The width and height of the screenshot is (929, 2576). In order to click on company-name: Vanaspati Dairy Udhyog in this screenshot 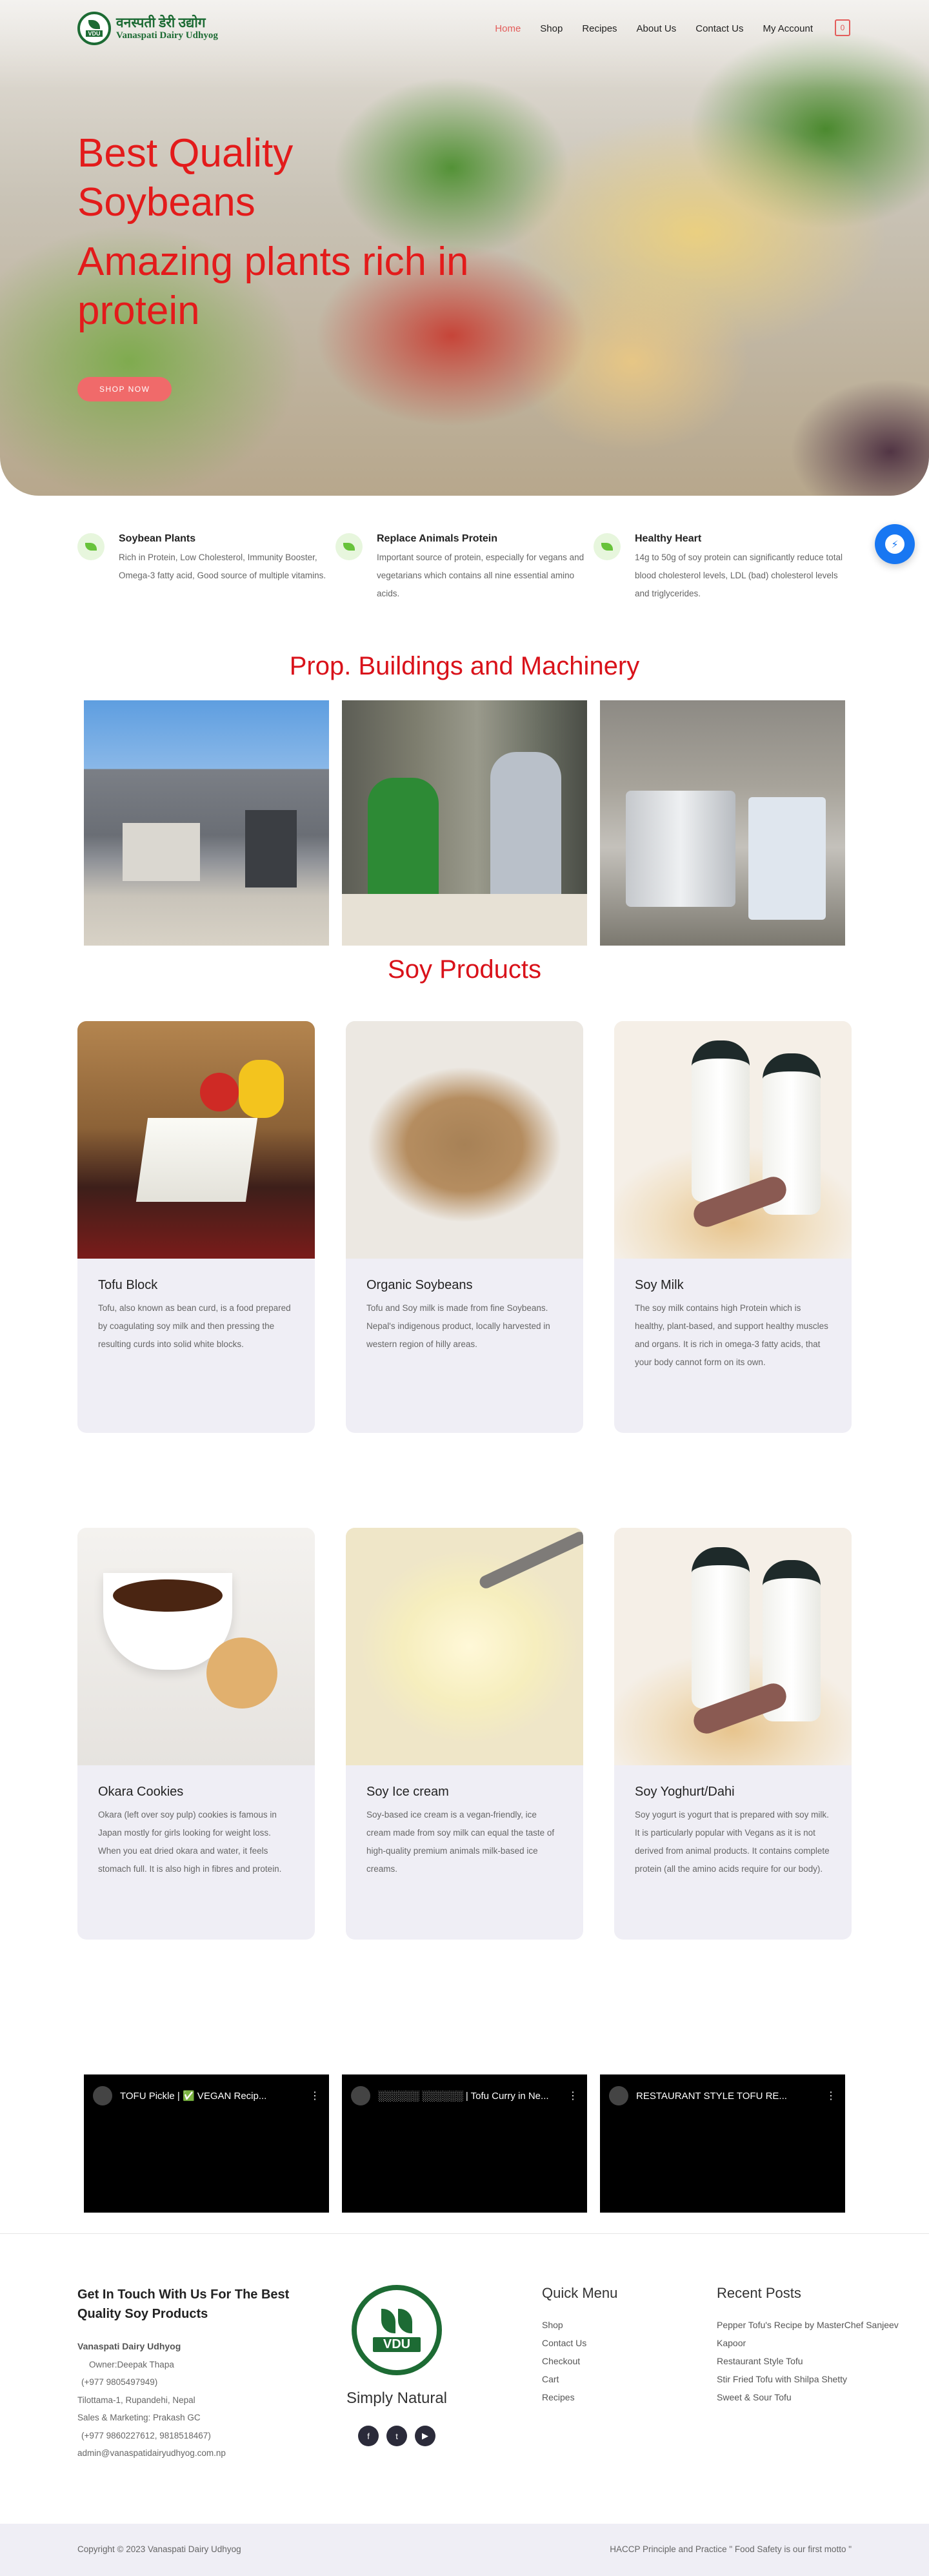, I will do `click(129, 2346)`.